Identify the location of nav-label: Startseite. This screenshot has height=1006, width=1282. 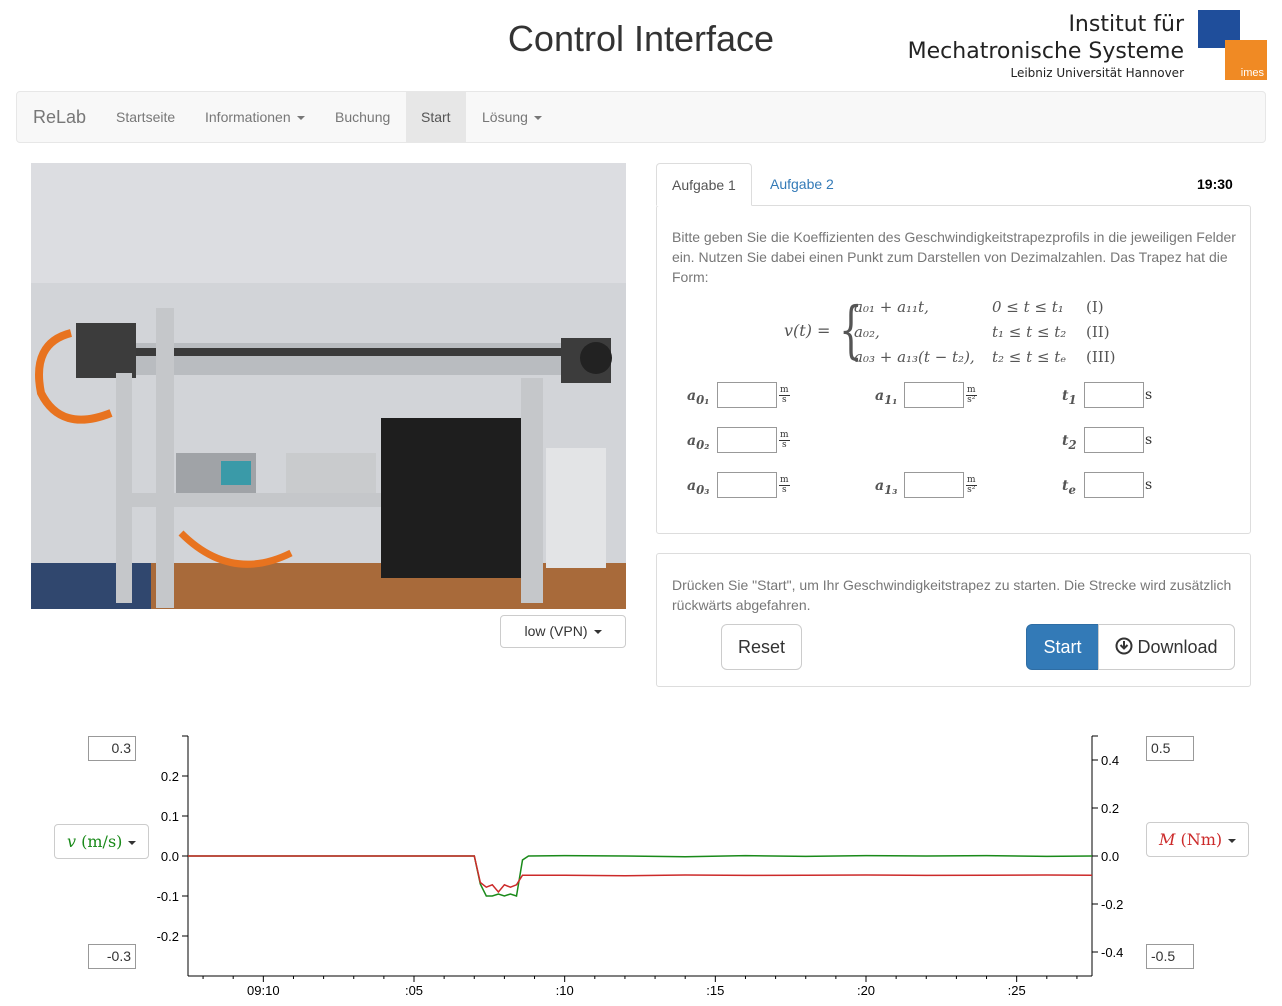
(146, 117).